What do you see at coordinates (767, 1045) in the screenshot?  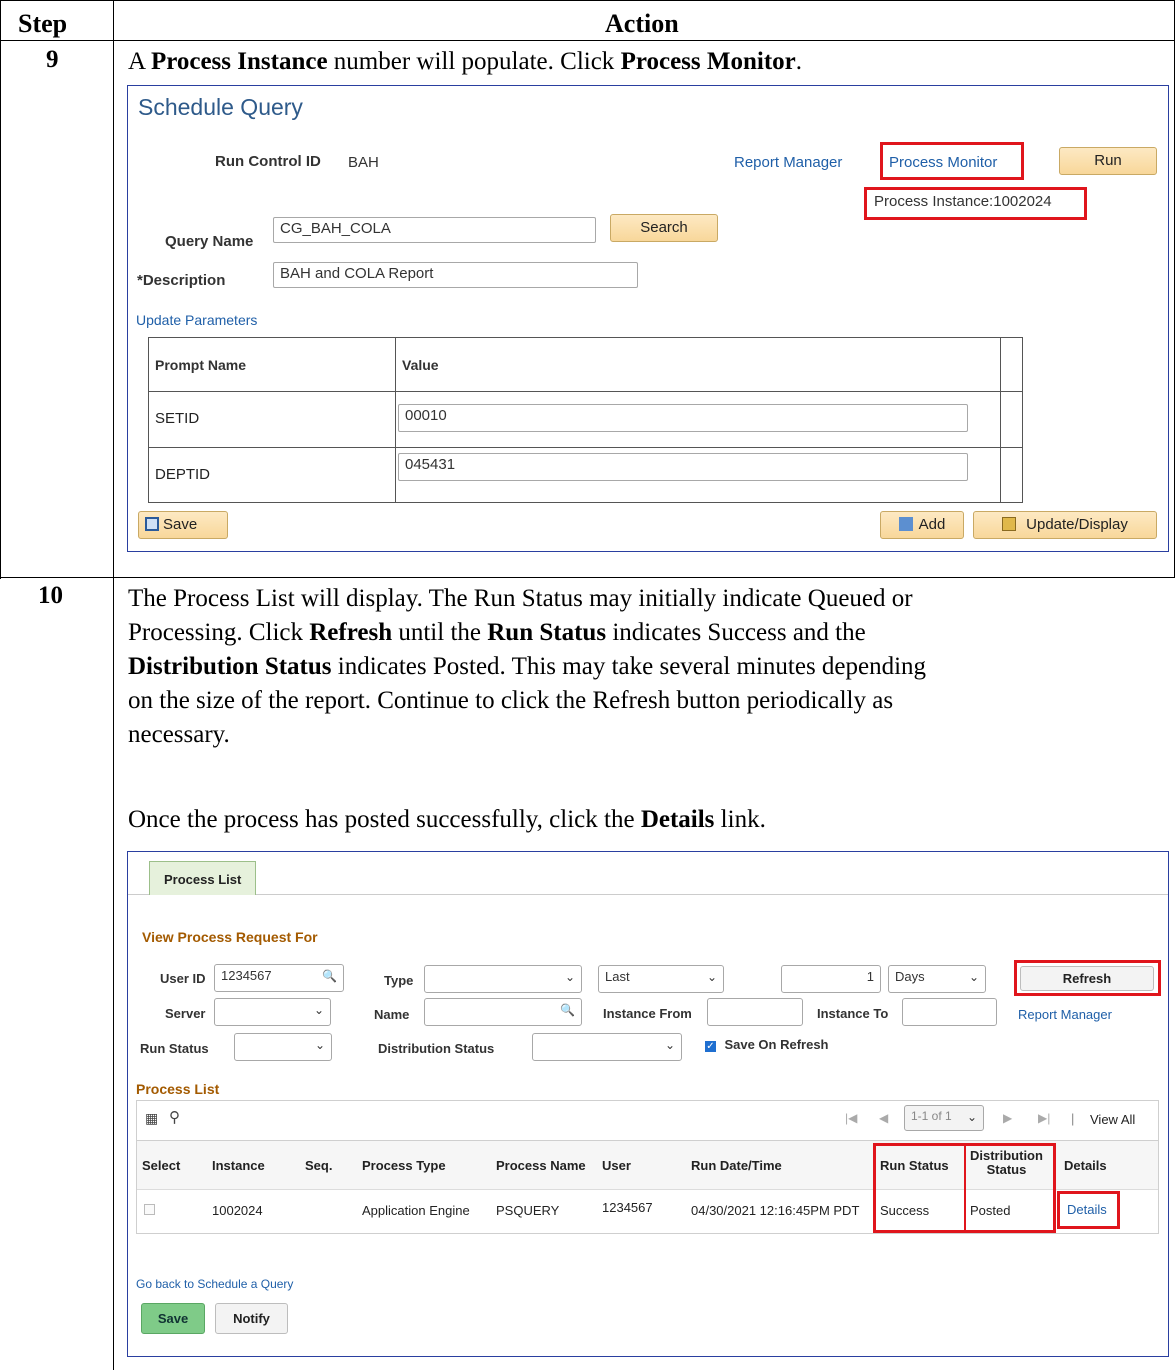 I see `save-on-refresh-checkbox: ✓ Save On Refresh` at bounding box center [767, 1045].